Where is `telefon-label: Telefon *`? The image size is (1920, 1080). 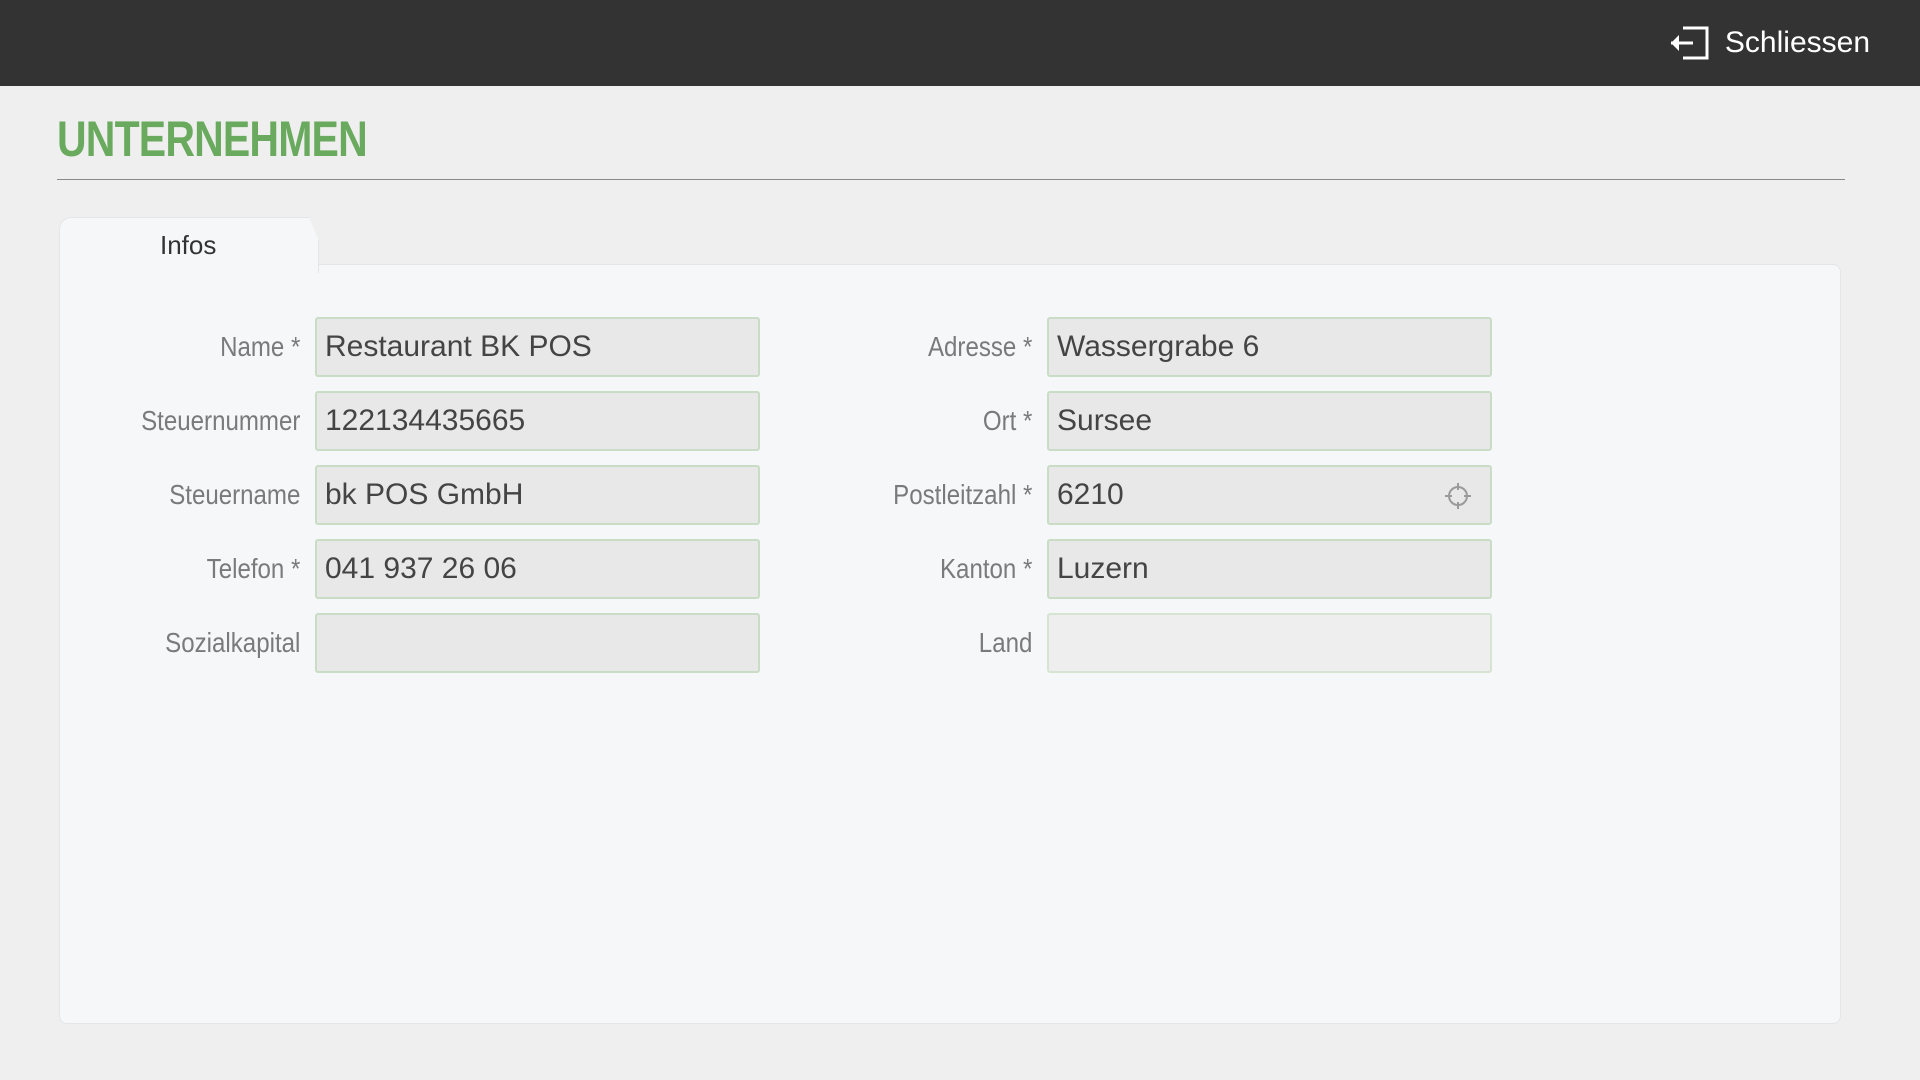 telefon-label: Telefon * is located at coordinates (253, 568).